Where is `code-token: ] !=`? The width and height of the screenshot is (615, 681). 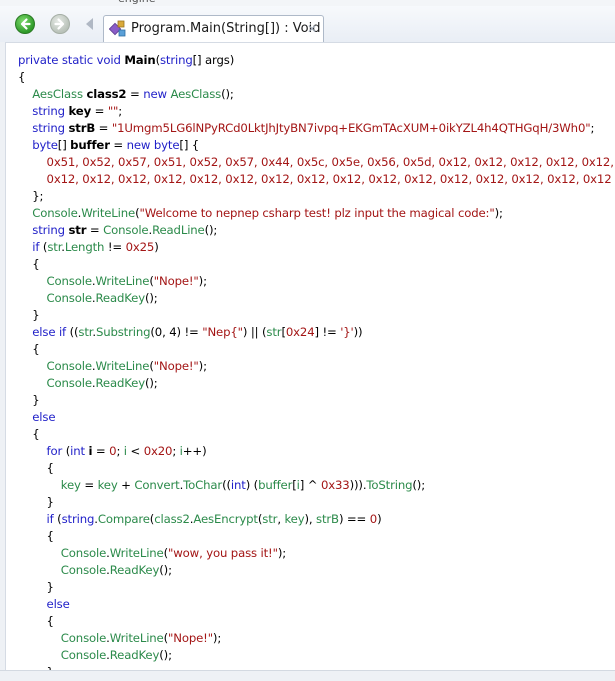 code-token: ] != is located at coordinates (327, 332).